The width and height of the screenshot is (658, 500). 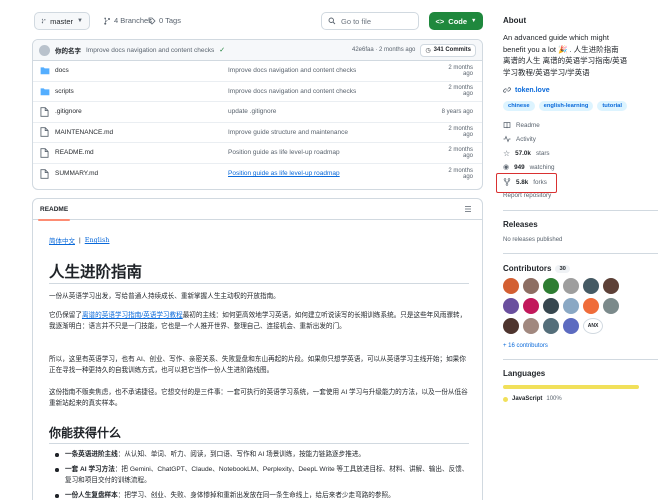 I want to click on topic-tag: chinese, so click(x=519, y=106).